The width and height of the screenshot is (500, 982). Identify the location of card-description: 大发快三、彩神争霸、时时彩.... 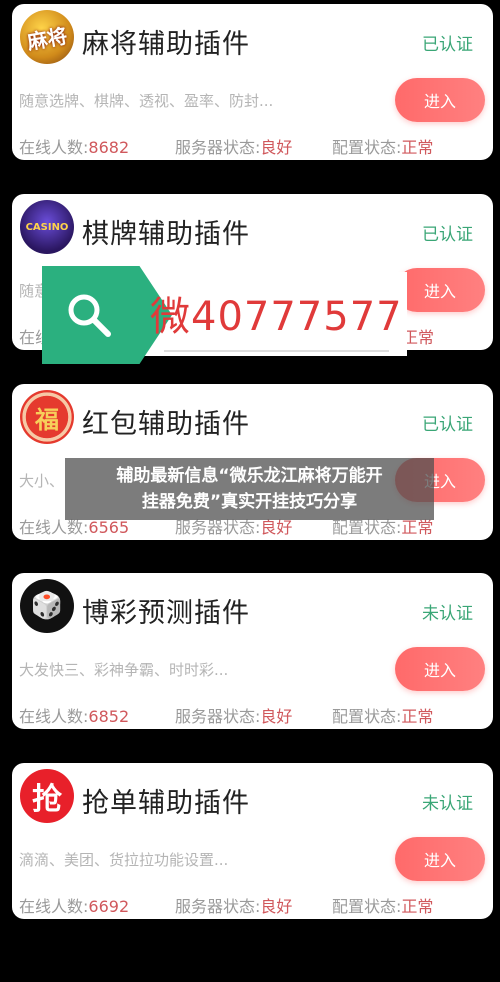
(124, 670).